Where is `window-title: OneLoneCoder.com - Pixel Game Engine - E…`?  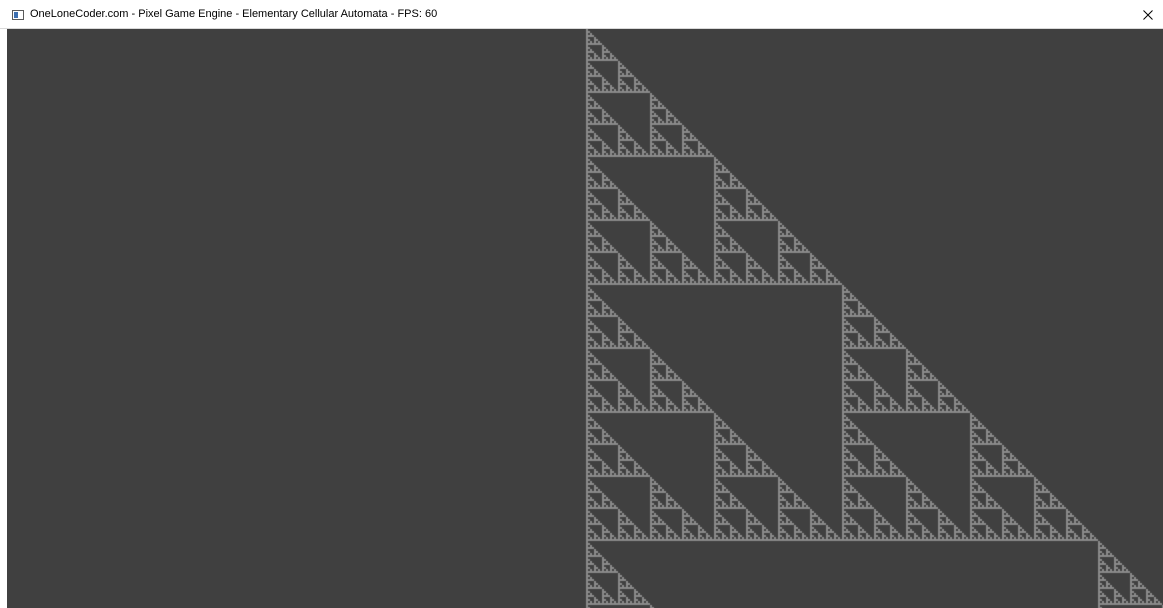 window-title: OneLoneCoder.com - Pixel Game Engine - E… is located at coordinates (234, 14).